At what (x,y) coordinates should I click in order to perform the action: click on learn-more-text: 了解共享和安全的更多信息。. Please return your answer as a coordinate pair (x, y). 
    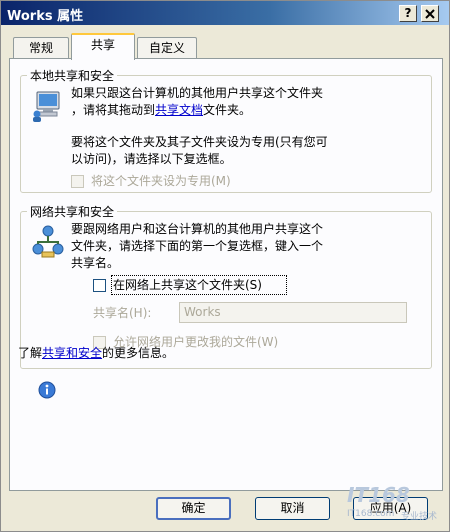
    Looking at the image, I should click on (96, 353).